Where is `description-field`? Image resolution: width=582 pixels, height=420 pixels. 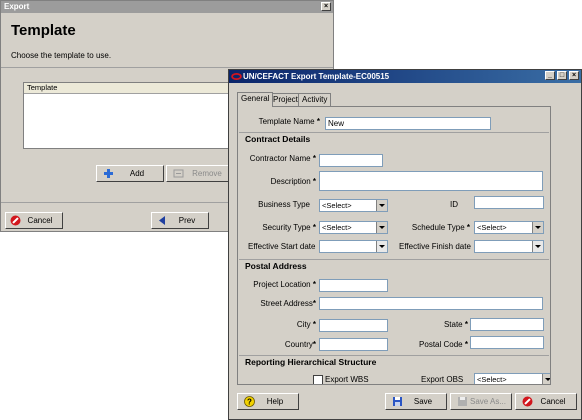
description-field is located at coordinates (431, 181).